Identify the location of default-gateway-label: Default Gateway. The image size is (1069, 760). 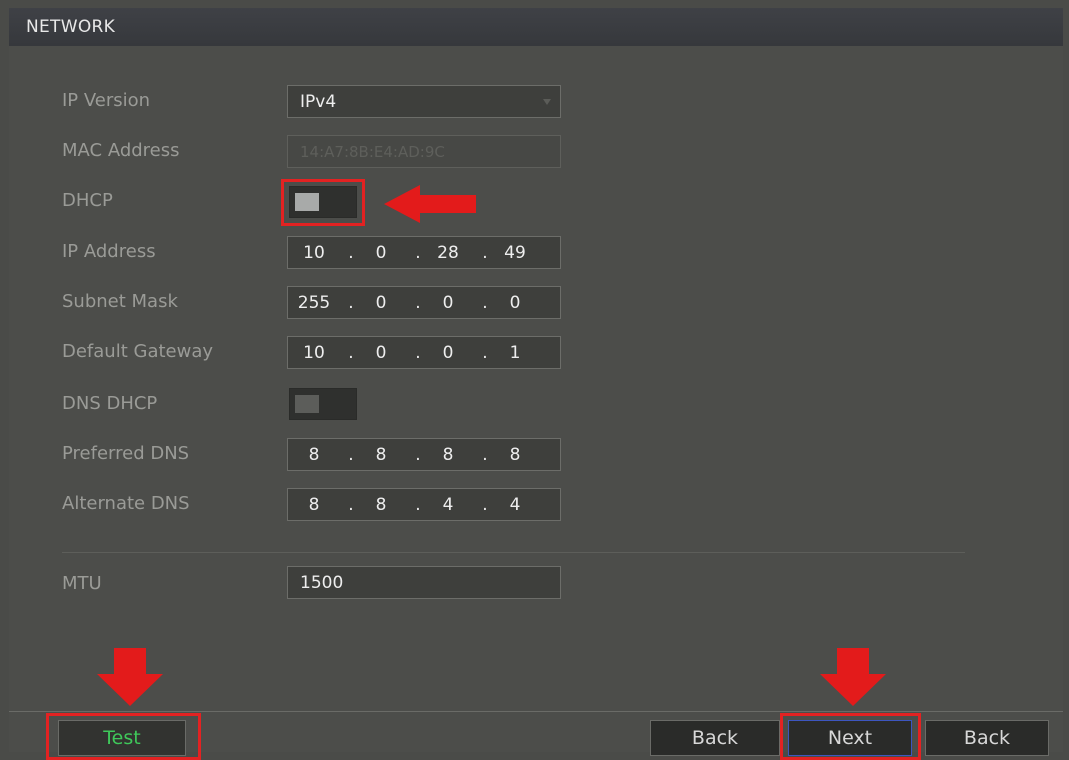
(138, 351).